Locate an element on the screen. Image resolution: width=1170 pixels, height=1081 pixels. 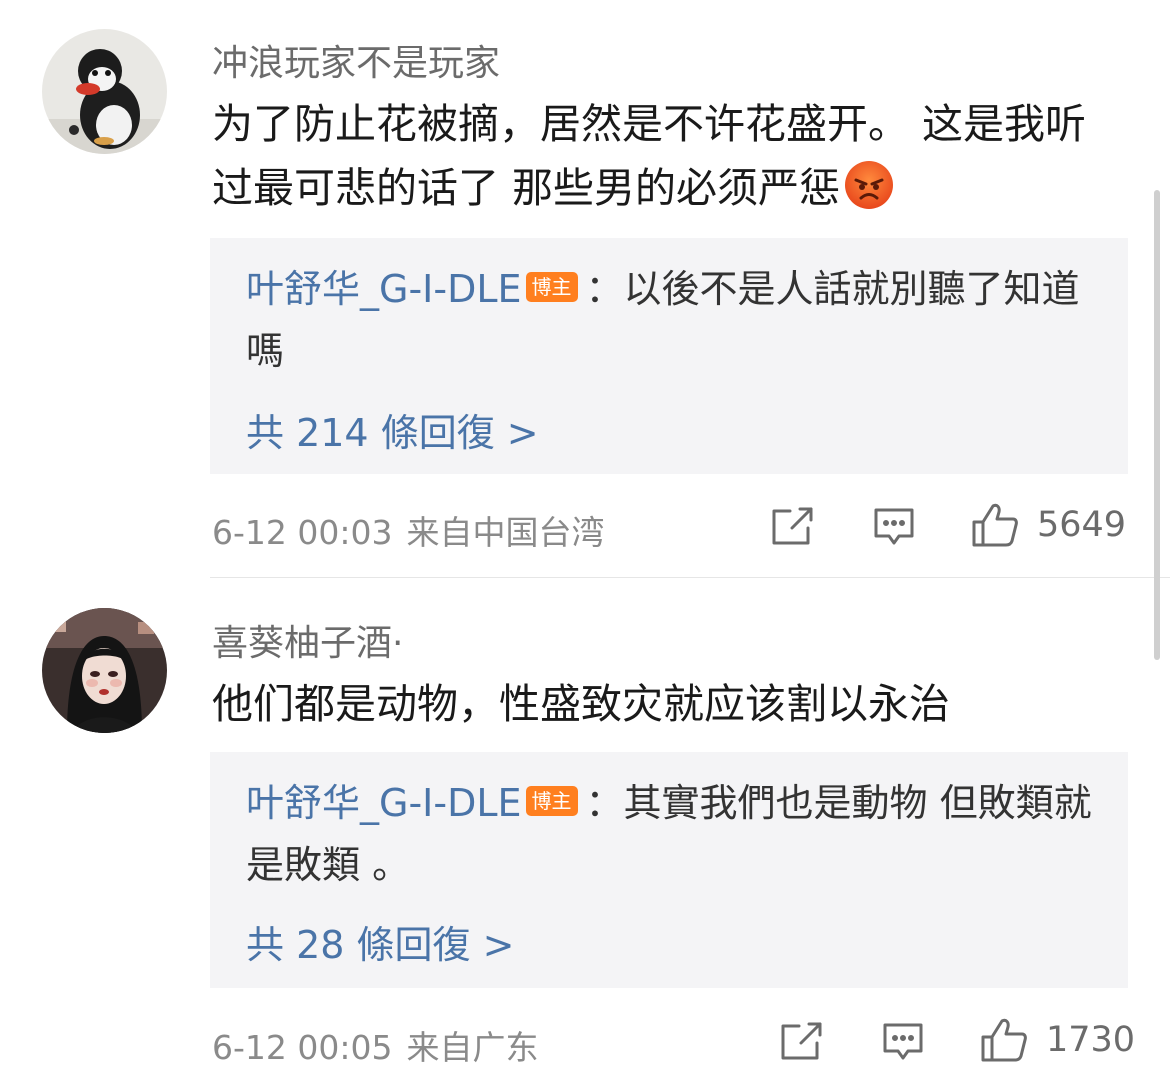
comment-time: 6-12 00:03 is located at coordinates (302, 532).